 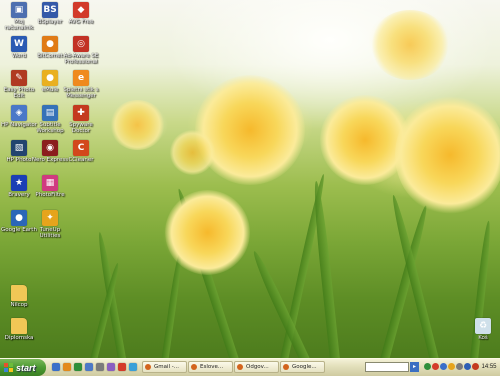 What do you see at coordinates (19, 113) in the screenshot?
I see `hp-navigator-icon: ◈` at bounding box center [19, 113].